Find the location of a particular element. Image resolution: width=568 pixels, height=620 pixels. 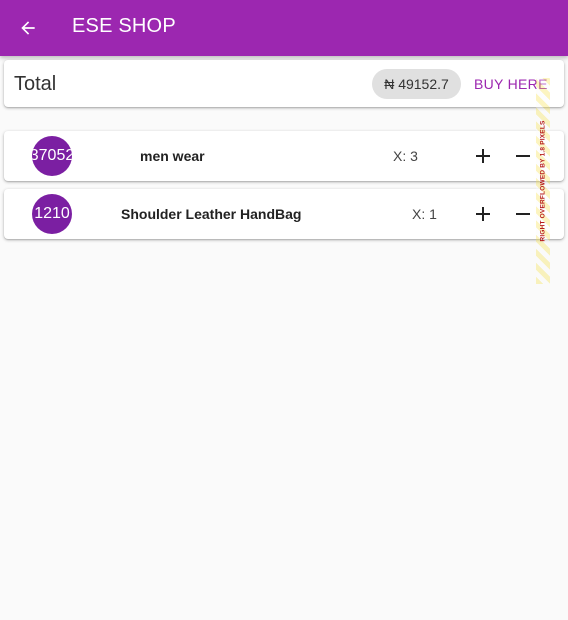

cart-item: 1210 Shoulder Leather HandBag X: 1 is located at coordinates (284, 214).